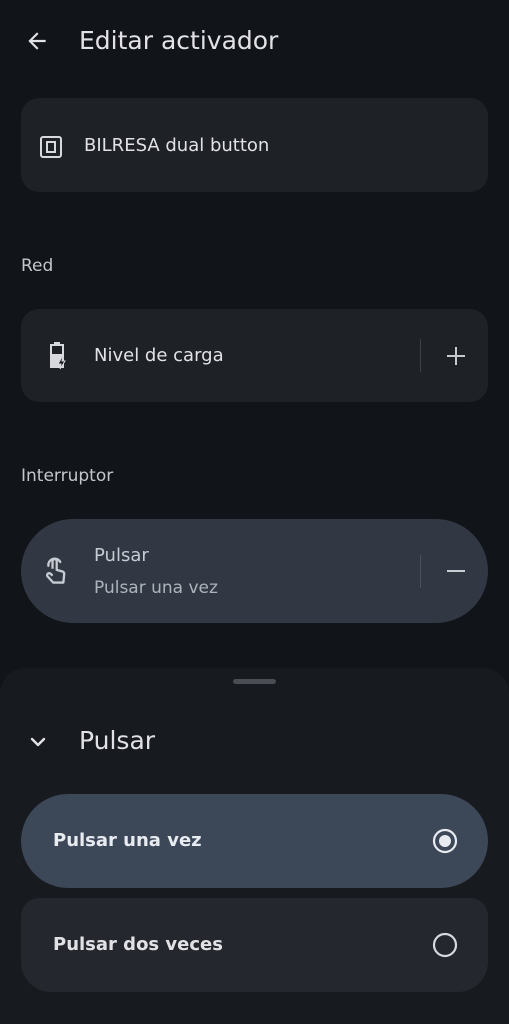 This screenshot has width=509, height=1024. I want to click on add-condition-button, so click(456, 356).